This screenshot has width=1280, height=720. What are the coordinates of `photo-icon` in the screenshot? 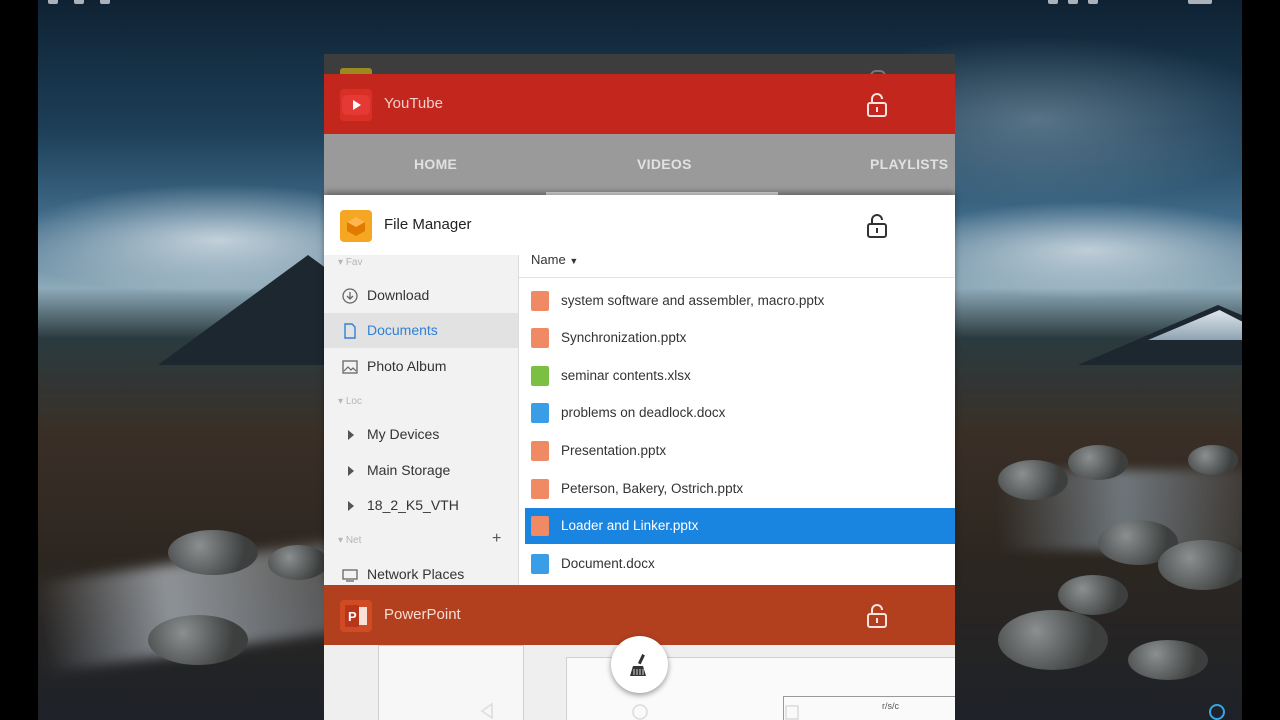 It's located at (350, 367).